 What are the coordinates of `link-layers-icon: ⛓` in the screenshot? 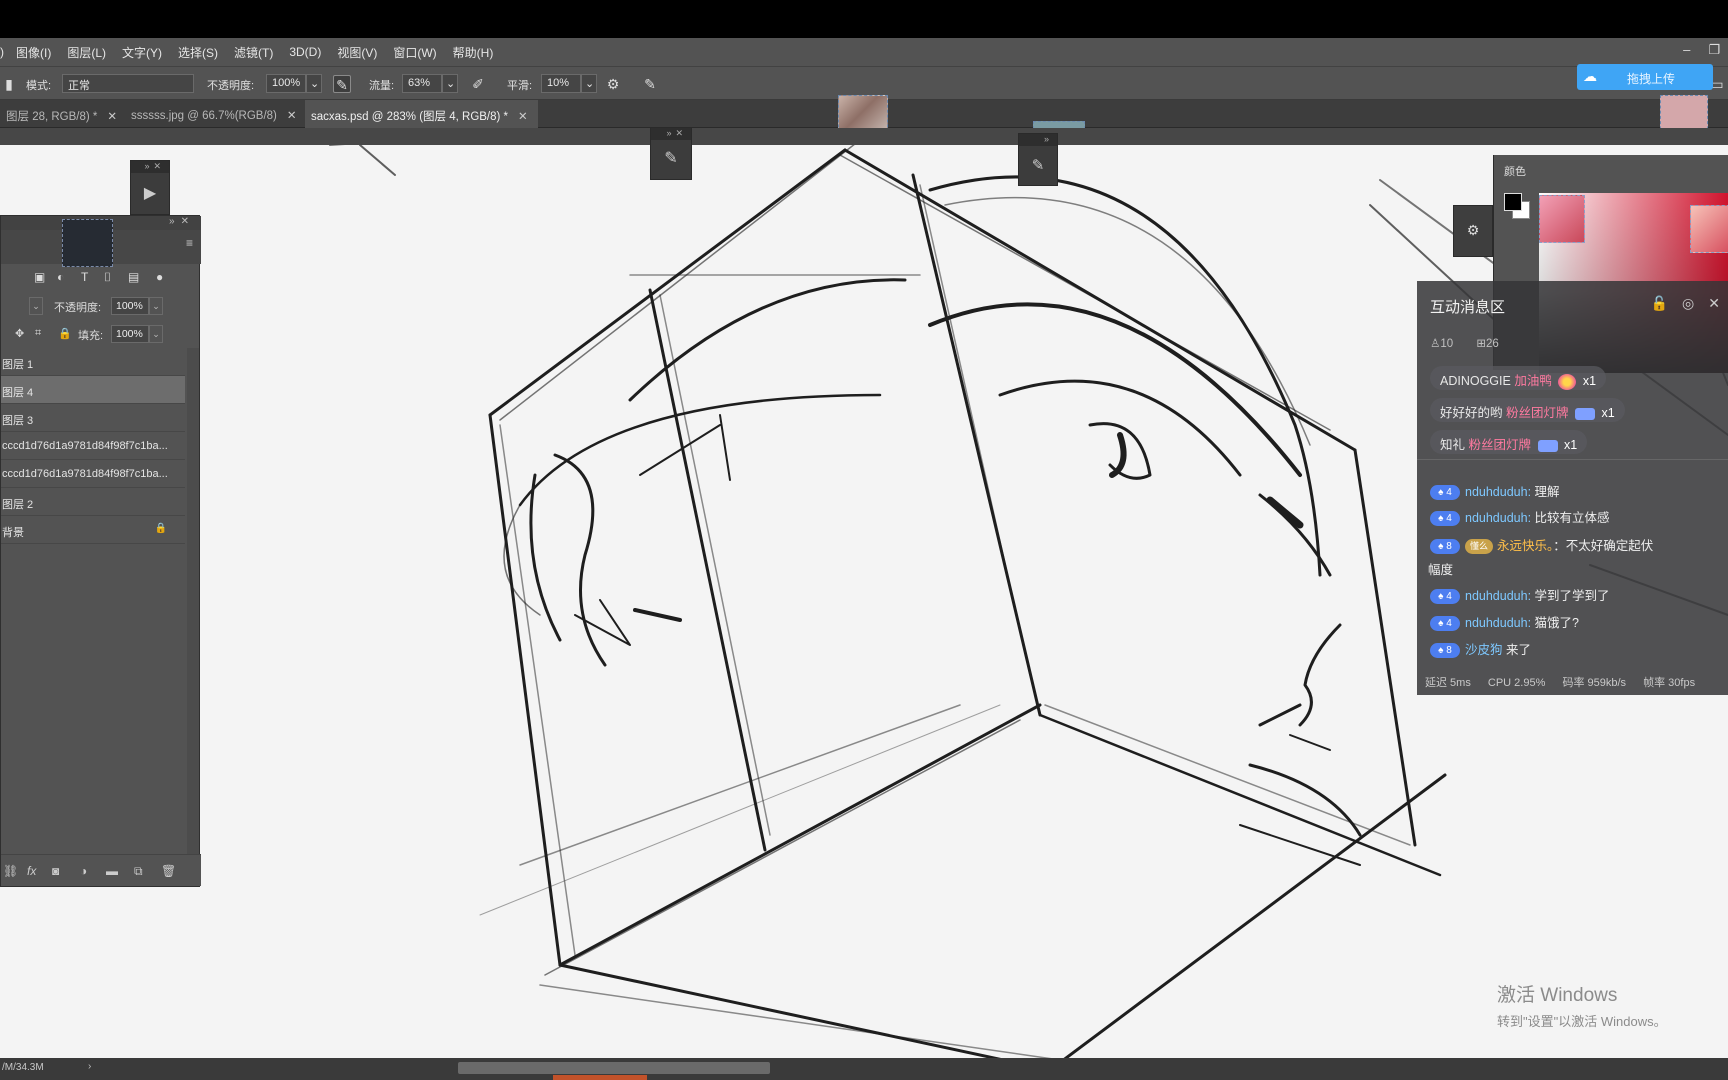 It's located at (10, 871).